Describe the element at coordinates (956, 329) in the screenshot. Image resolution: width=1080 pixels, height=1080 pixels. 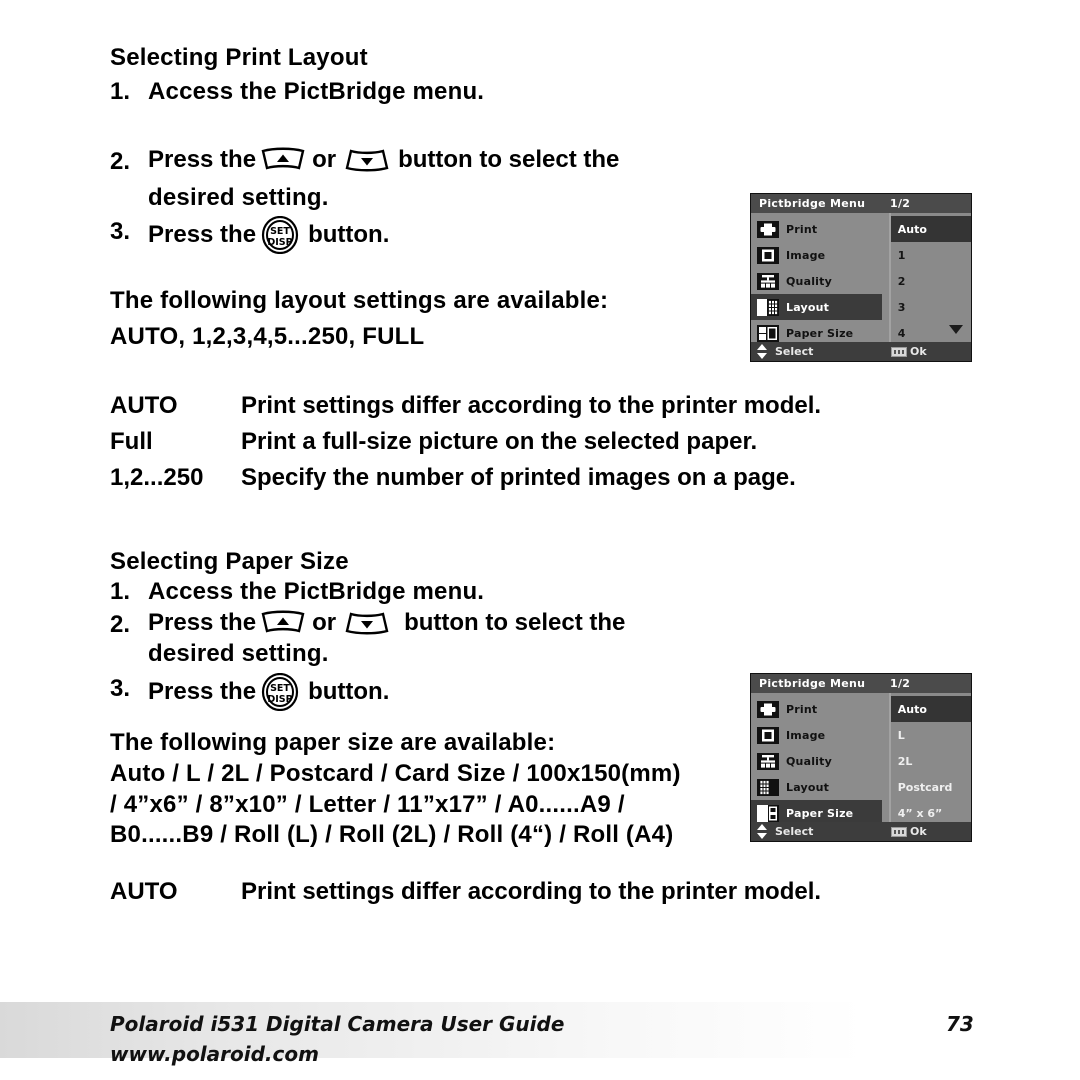
I see `scroll-down-arrow-icon` at that location.